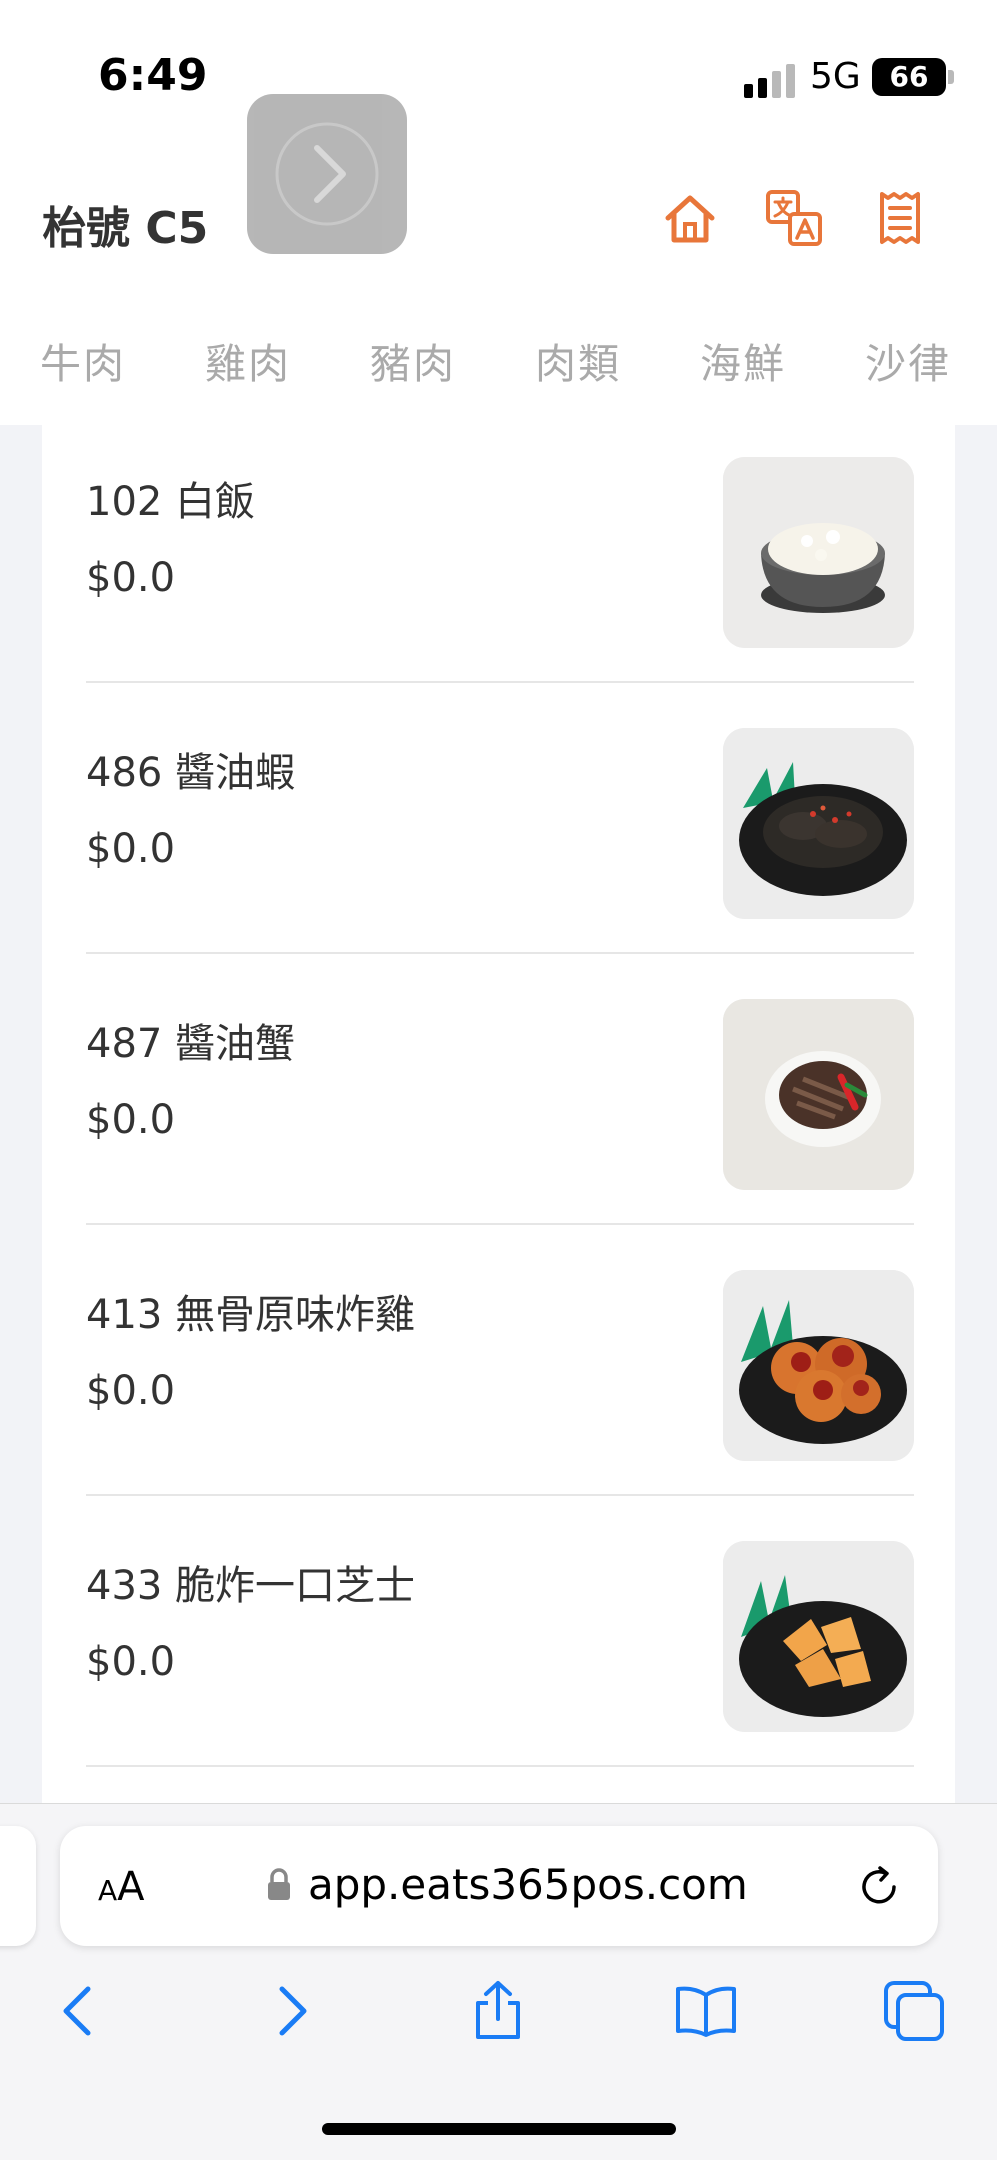  What do you see at coordinates (171, 502) in the screenshot?
I see `item-name: 102 白飯` at bounding box center [171, 502].